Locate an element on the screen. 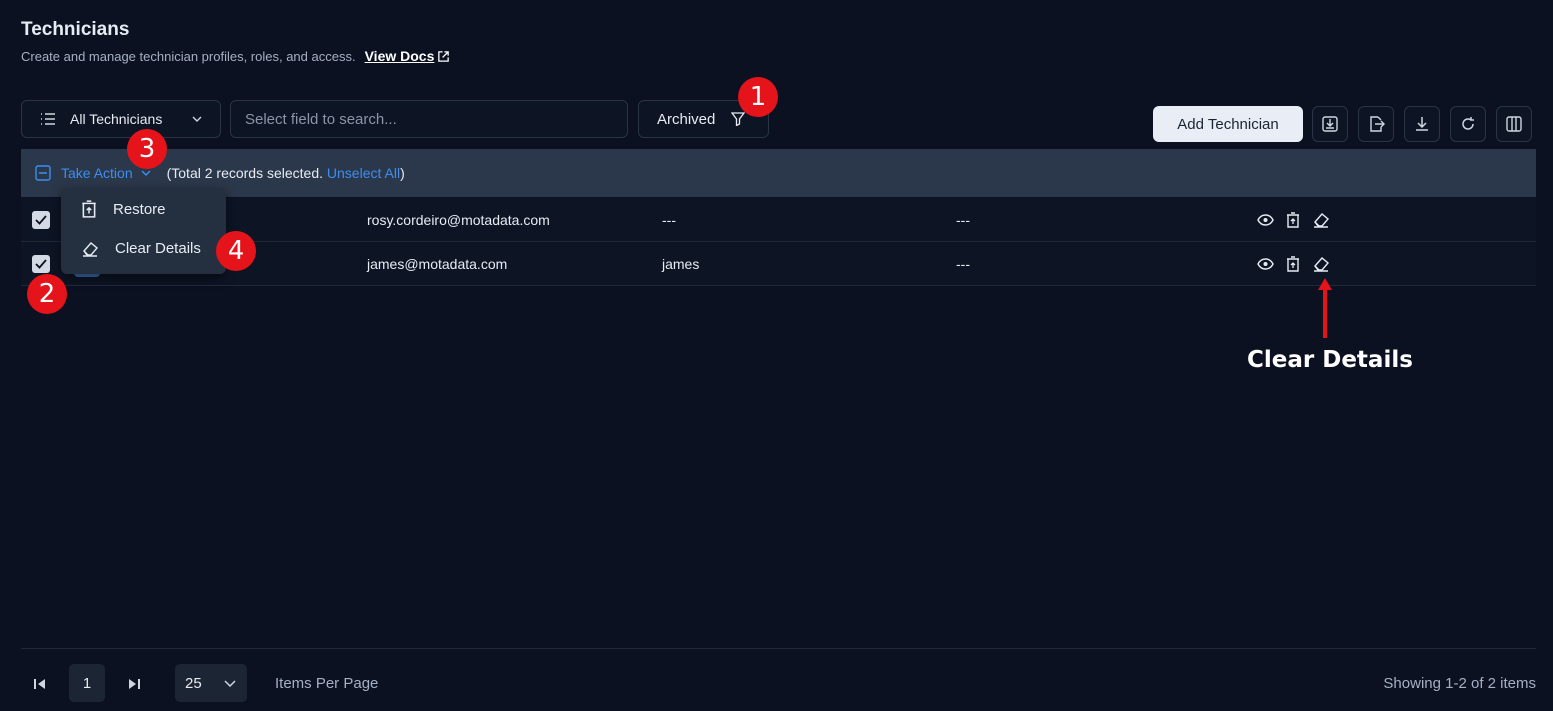 Image resolution: width=1553 pixels, height=711 pixels. view-selector: All Technicians is located at coordinates (121, 119).